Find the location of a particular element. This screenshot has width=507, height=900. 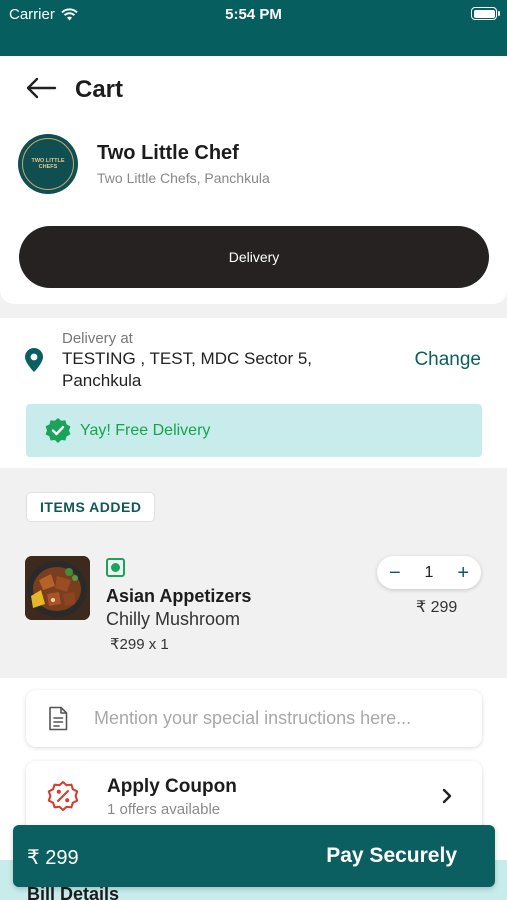

change-address-button: Change is located at coordinates (447, 360).